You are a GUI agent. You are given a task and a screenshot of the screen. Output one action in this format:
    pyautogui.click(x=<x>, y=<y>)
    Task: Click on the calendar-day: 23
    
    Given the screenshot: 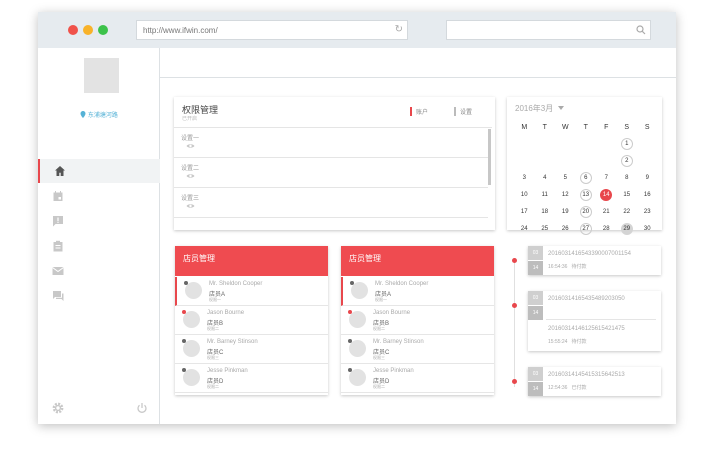 What is the action you would take?
    pyautogui.click(x=647, y=212)
    